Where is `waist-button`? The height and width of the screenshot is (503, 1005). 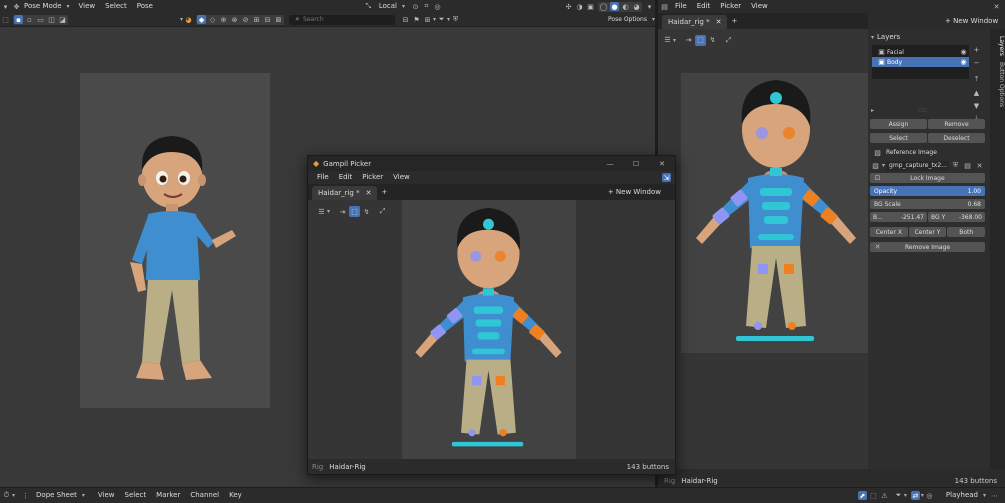 waist-button is located at coordinates (488, 336).